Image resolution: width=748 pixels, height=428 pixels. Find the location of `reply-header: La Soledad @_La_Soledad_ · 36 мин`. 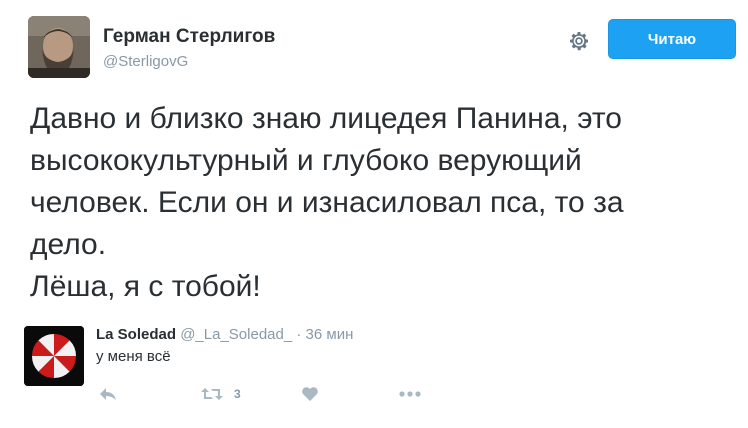

reply-header: La Soledad @_La_Soledad_ · 36 мин is located at coordinates (224, 334).